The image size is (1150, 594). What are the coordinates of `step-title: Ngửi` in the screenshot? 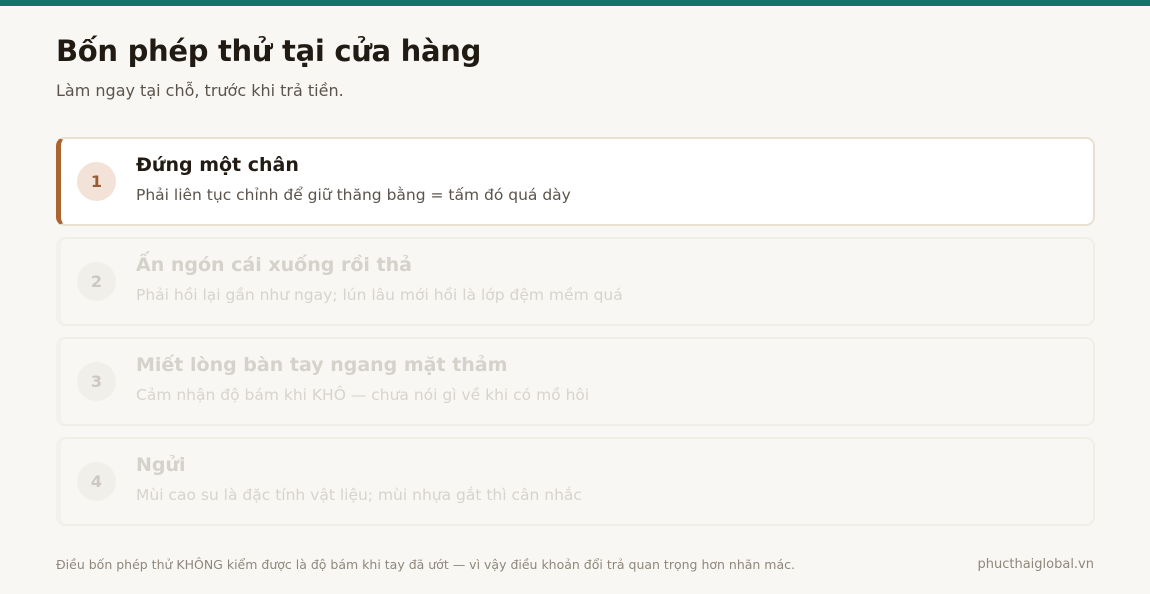 It's located at (161, 465).